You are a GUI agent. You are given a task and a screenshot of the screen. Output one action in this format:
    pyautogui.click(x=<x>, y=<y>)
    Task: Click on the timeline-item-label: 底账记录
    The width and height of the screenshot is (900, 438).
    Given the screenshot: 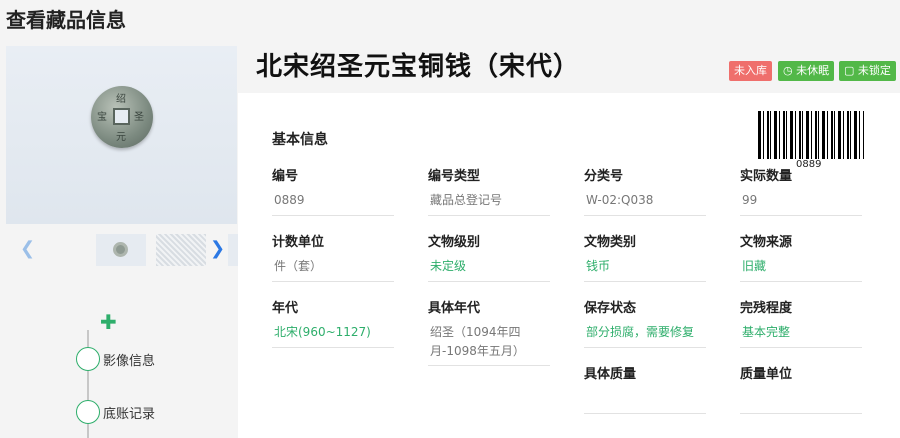 What is the action you would take?
    pyautogui.click(x=129, y=414)
    